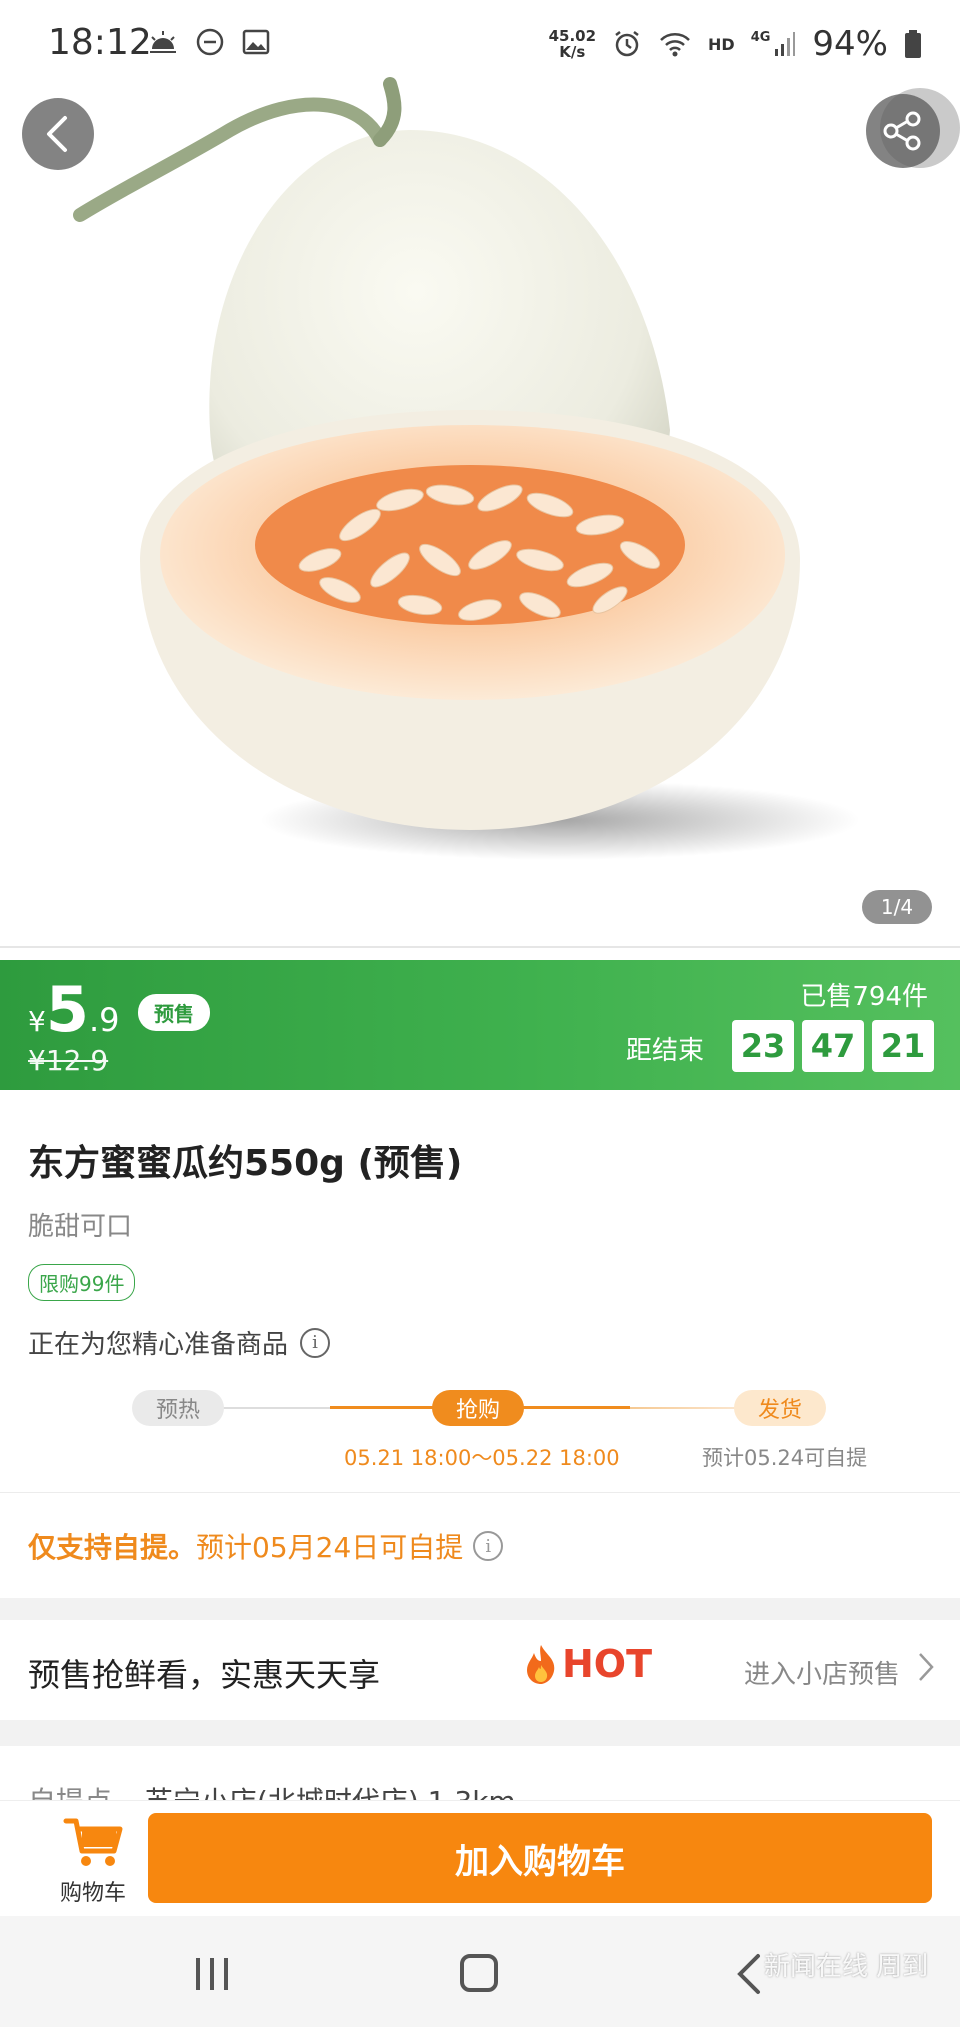 This screenshot has height=2027, width=960. Describe the element at coordinates (897, 907) in the screenshot. I see `gallery-pager: 1/4` at that location.